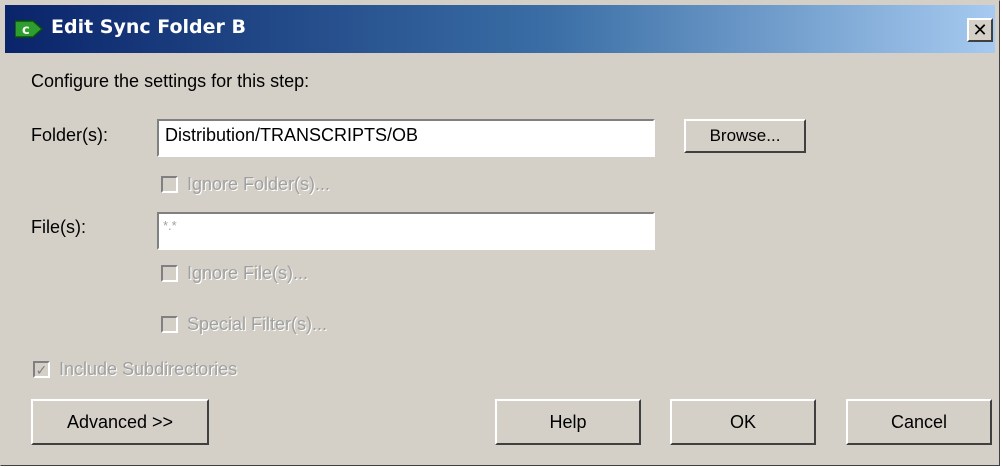 This screenshot has width=1002, height=468. I want to click on include-subdirectories-checkbox: ✓, so click(41, 369).